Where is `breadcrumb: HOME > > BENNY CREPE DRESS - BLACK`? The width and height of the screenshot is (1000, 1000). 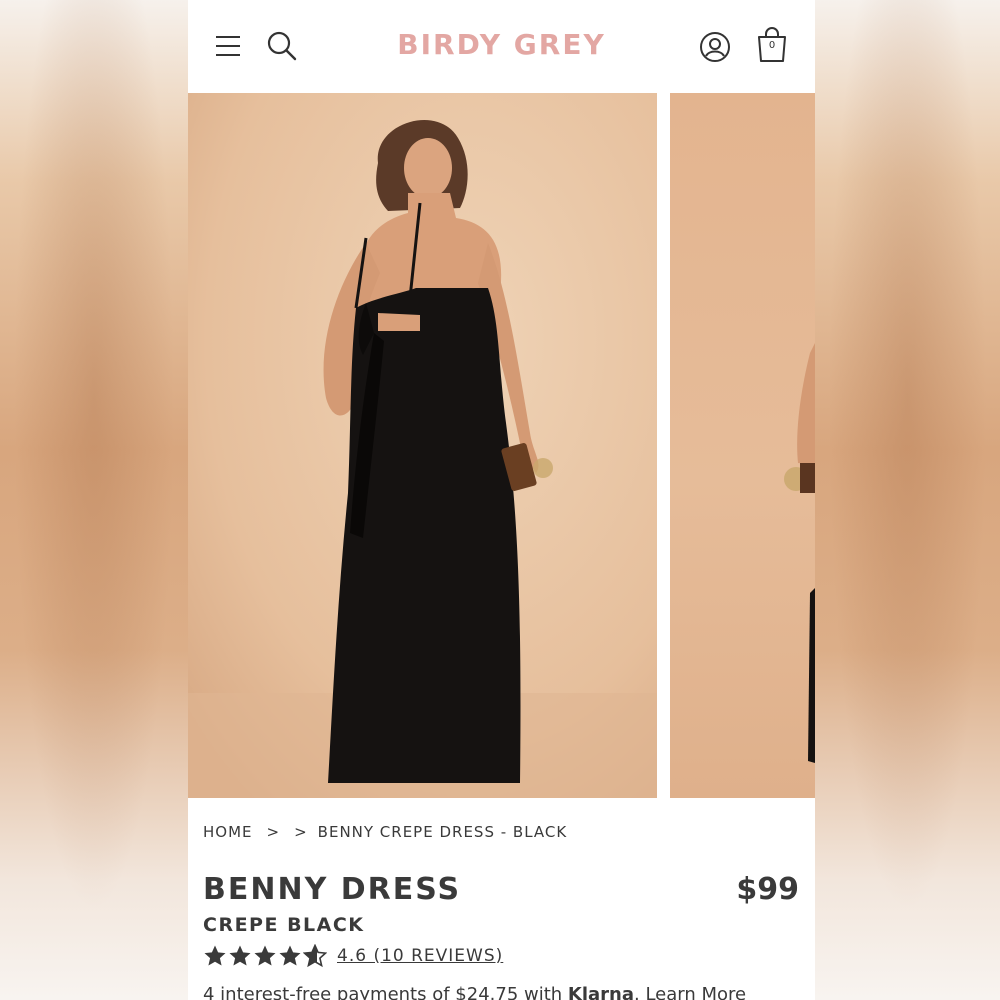 breadcrumb: HOME > > BENNY CREPE DRESS - BLACK is located at coordinates (385, 832).